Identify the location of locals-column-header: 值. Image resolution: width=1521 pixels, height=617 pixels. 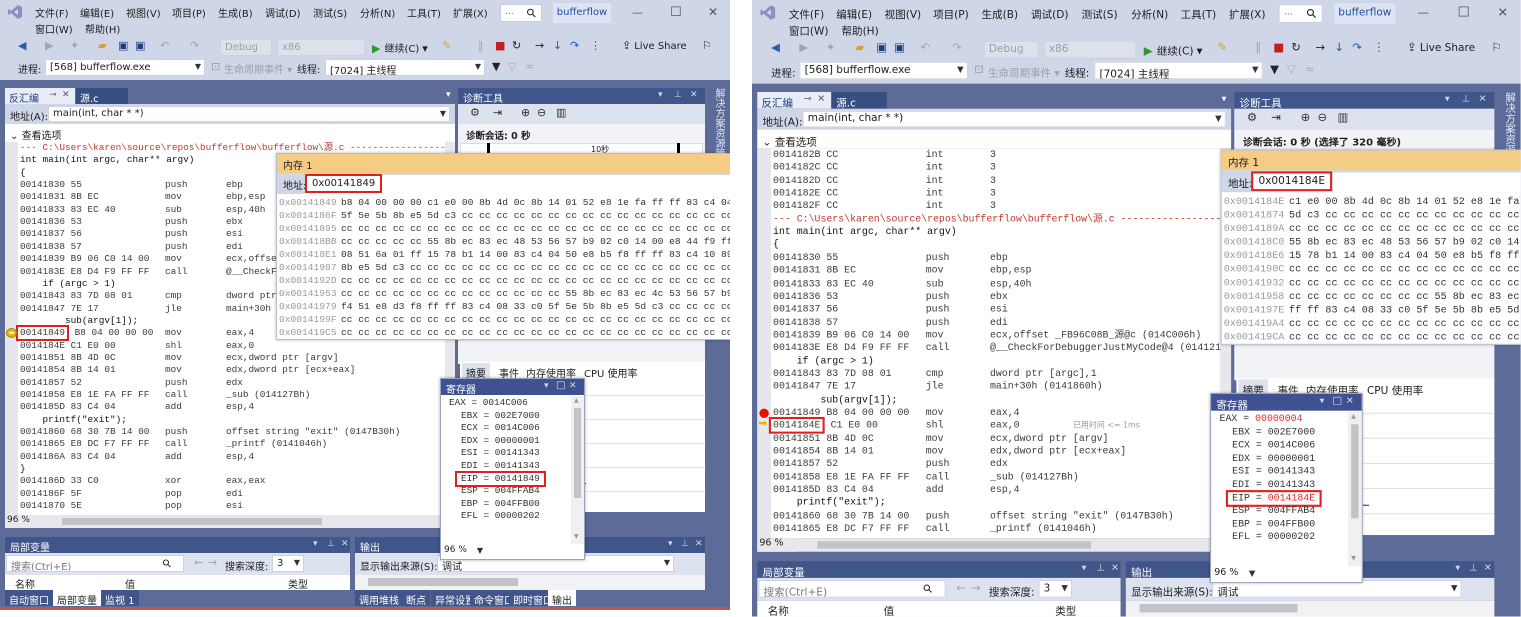
(889, 609).